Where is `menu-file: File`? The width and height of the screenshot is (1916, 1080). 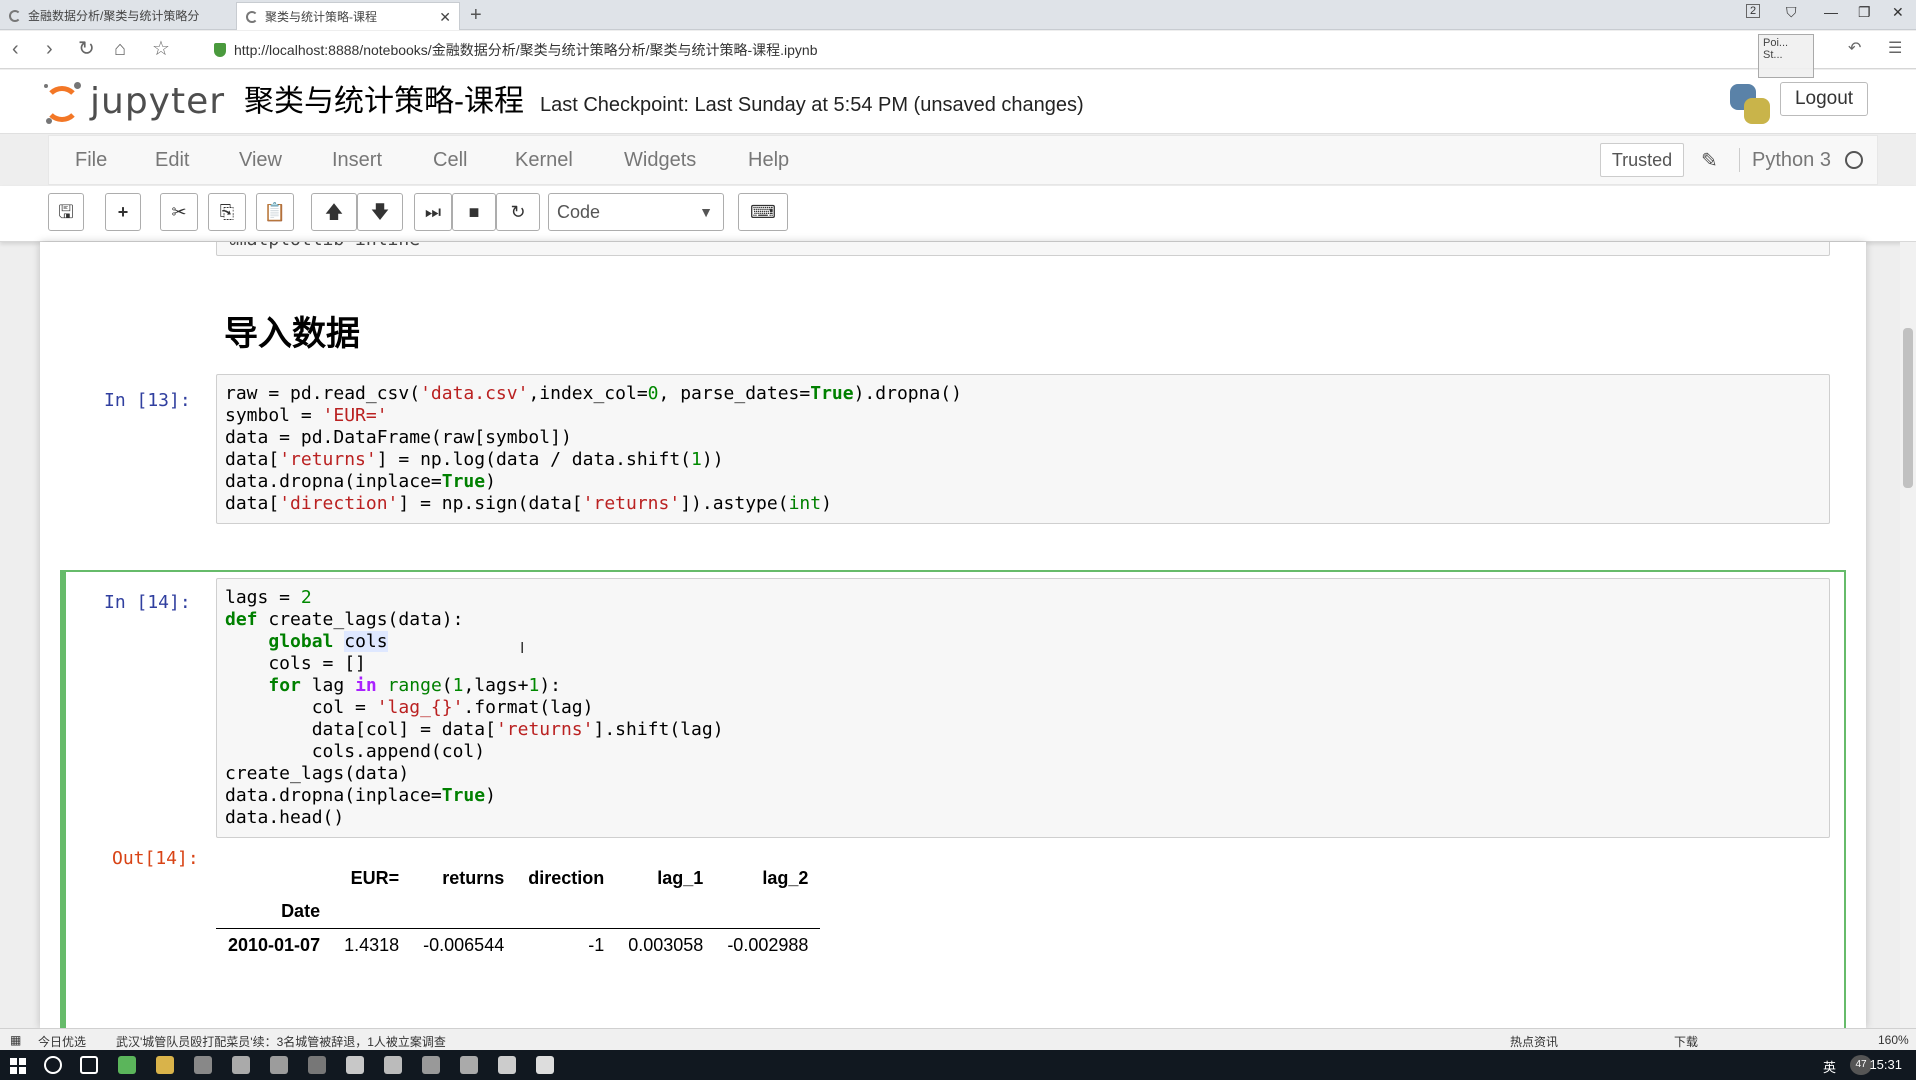
menu-file: File is located at coordinates (91, 160).